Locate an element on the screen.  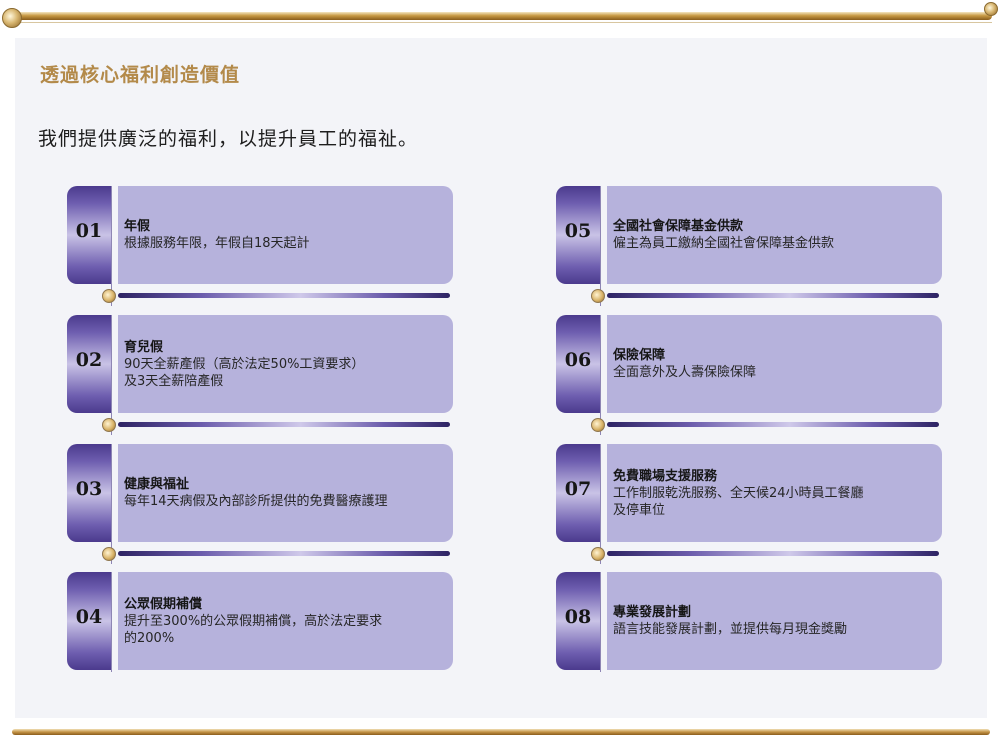
benefit-card-01: 01 年假 根據服務年限，年假自18天起計 is located at coordinates (260, 246).